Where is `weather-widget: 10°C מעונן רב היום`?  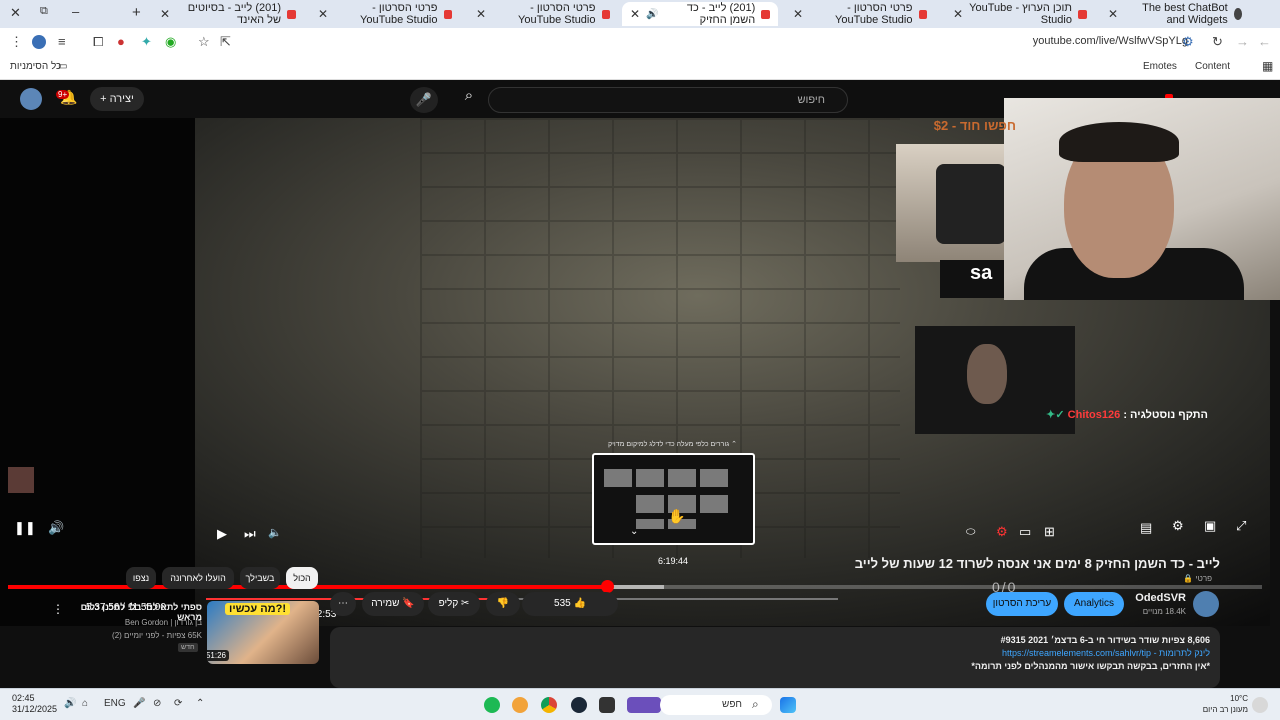 weather-widget: 10°C מעונן רב היום is located at coordinates (1223, 704).